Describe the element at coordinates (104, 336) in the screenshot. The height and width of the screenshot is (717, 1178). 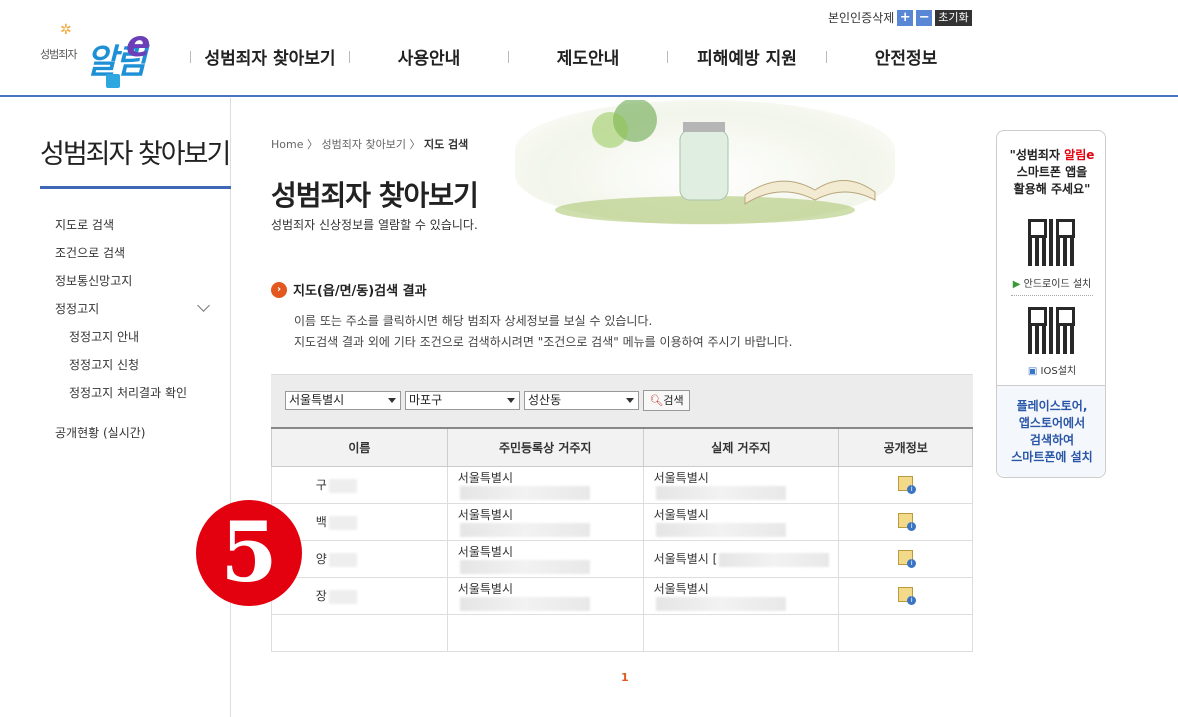
I see `sidebar-subitem-correction-guide: 정정고지 안내` at that location.